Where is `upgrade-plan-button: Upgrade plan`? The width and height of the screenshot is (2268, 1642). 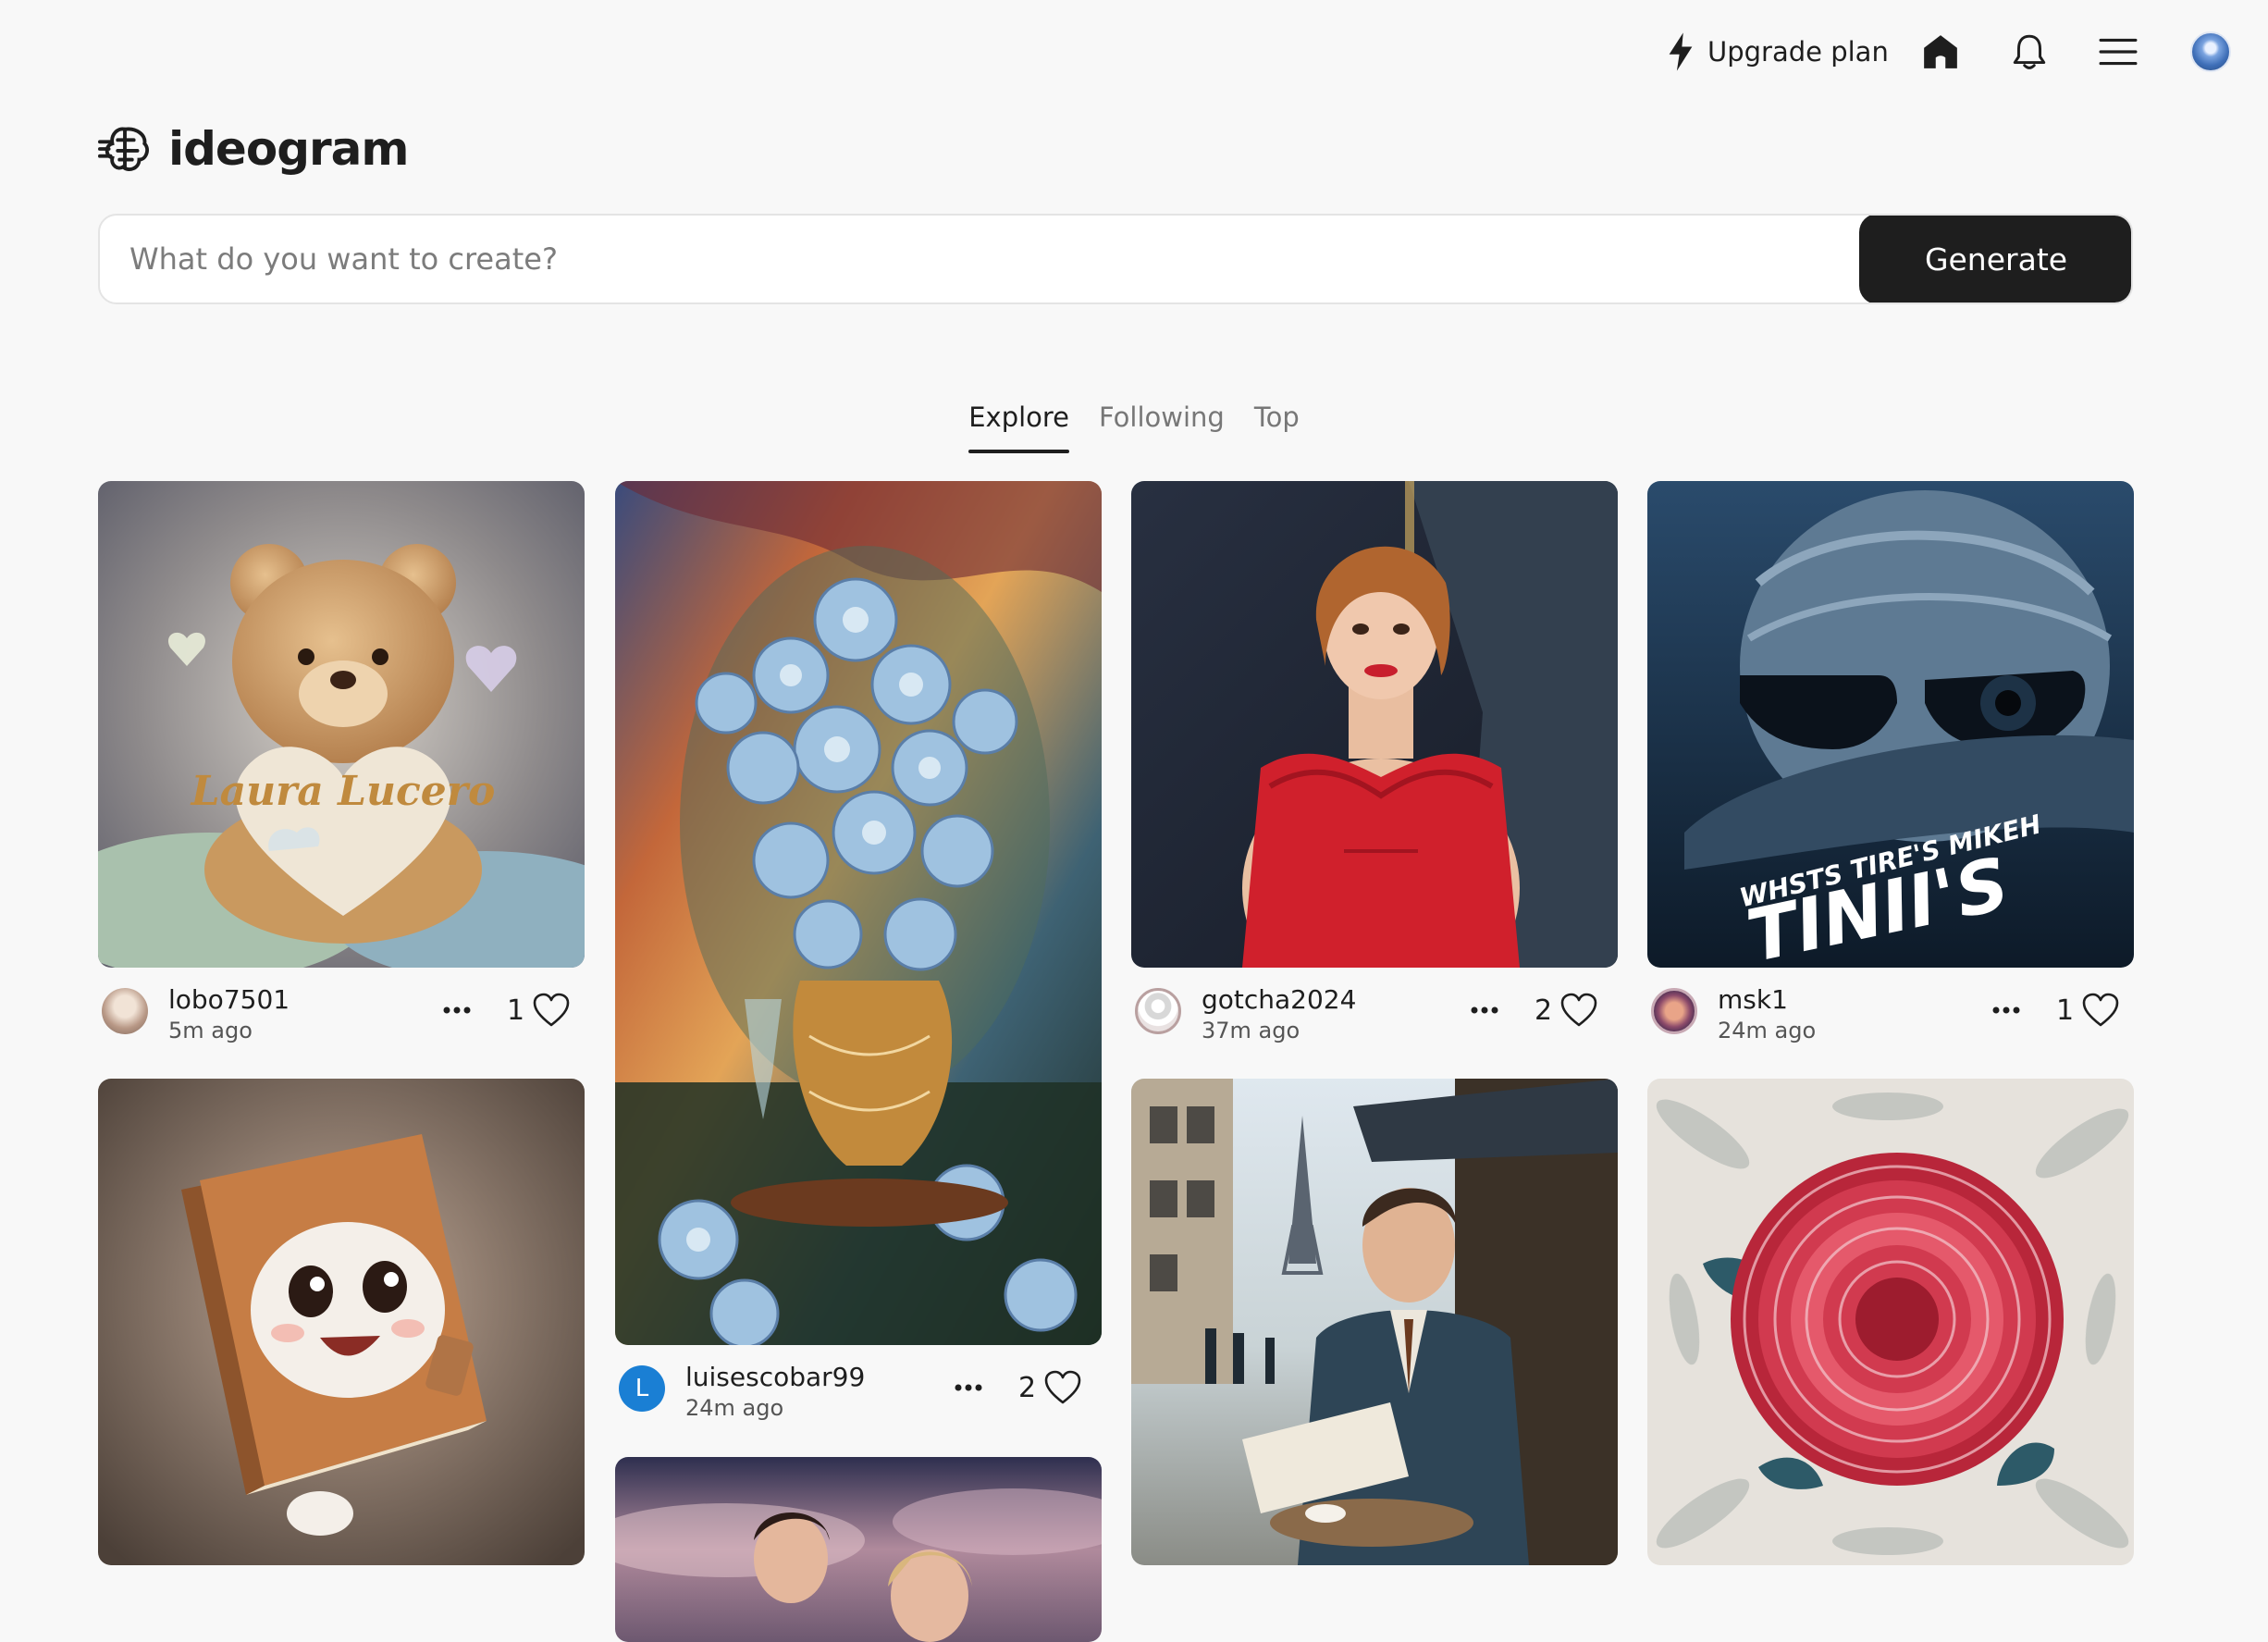 upgrade-plan-button: Upgrade plan is located at coordinates (1777, 52).